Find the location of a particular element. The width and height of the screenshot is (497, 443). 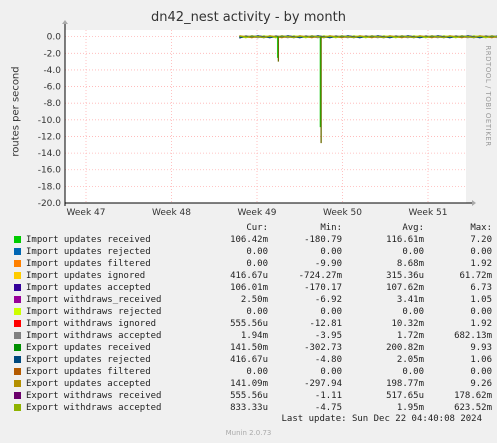

x-tick-label: Week 47 is located at coordinates (86, 213).